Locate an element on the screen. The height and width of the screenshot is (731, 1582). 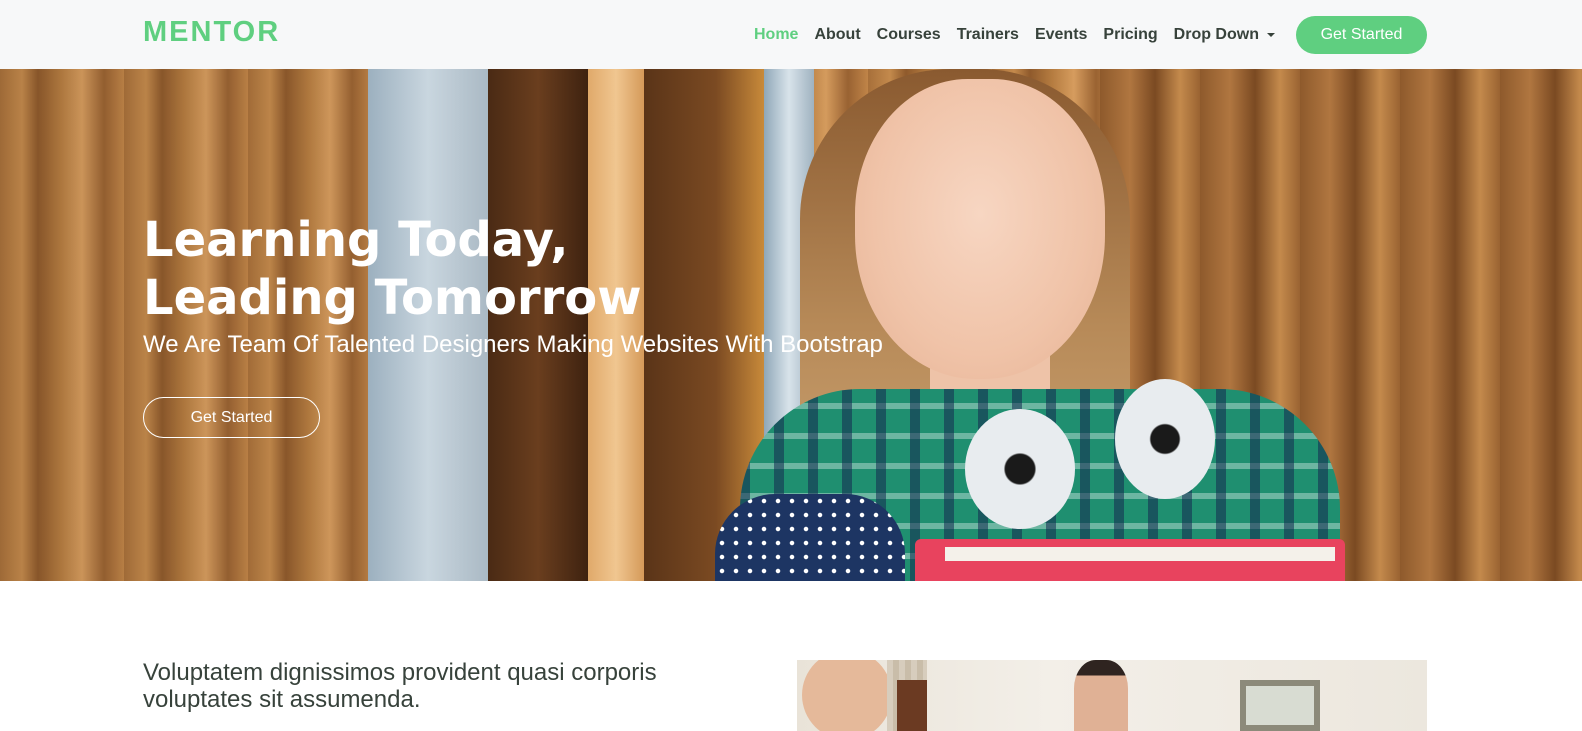
site-logo: MENTOR is located at coordinates (211, 32).